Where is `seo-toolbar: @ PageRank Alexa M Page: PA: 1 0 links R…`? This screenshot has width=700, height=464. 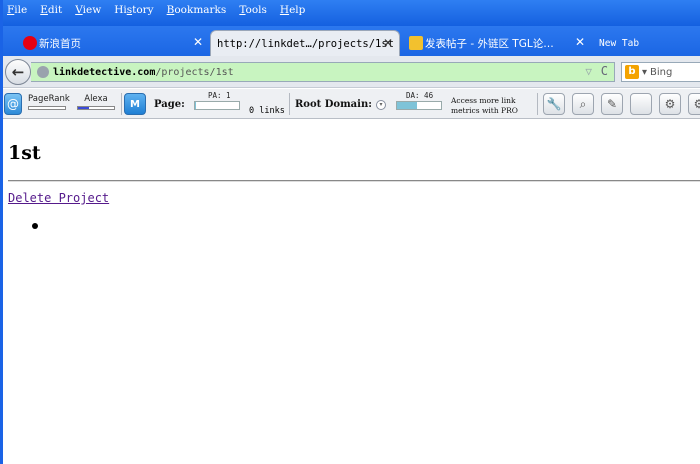 seo-toolbar: @ PageRank Alexa M Page: PA: 1 0 links R… is located at coordinates (351, 104).